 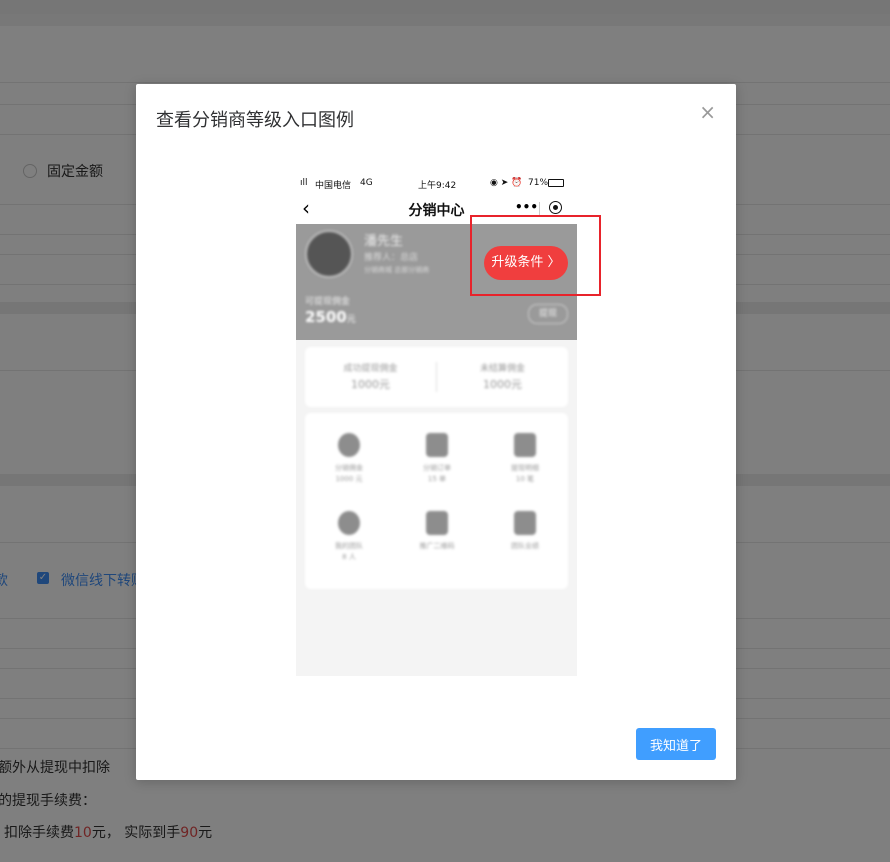 I want to click on grid-label: 推广二维码, so click(x=437, y=546).